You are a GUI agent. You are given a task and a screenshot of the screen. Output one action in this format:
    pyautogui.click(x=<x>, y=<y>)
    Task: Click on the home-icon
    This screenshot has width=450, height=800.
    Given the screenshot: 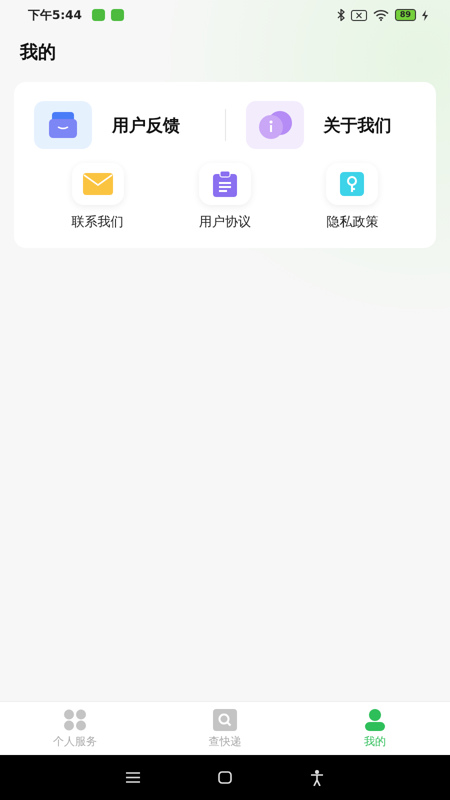 What is the action you would take?
    pyautogui.click(x=225, y=777)
    